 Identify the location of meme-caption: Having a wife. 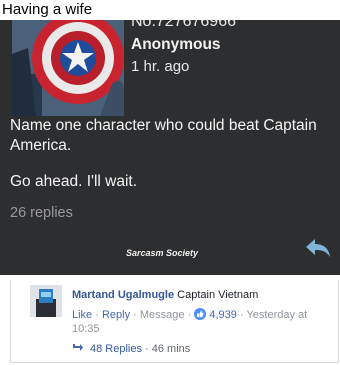
(170, 10).